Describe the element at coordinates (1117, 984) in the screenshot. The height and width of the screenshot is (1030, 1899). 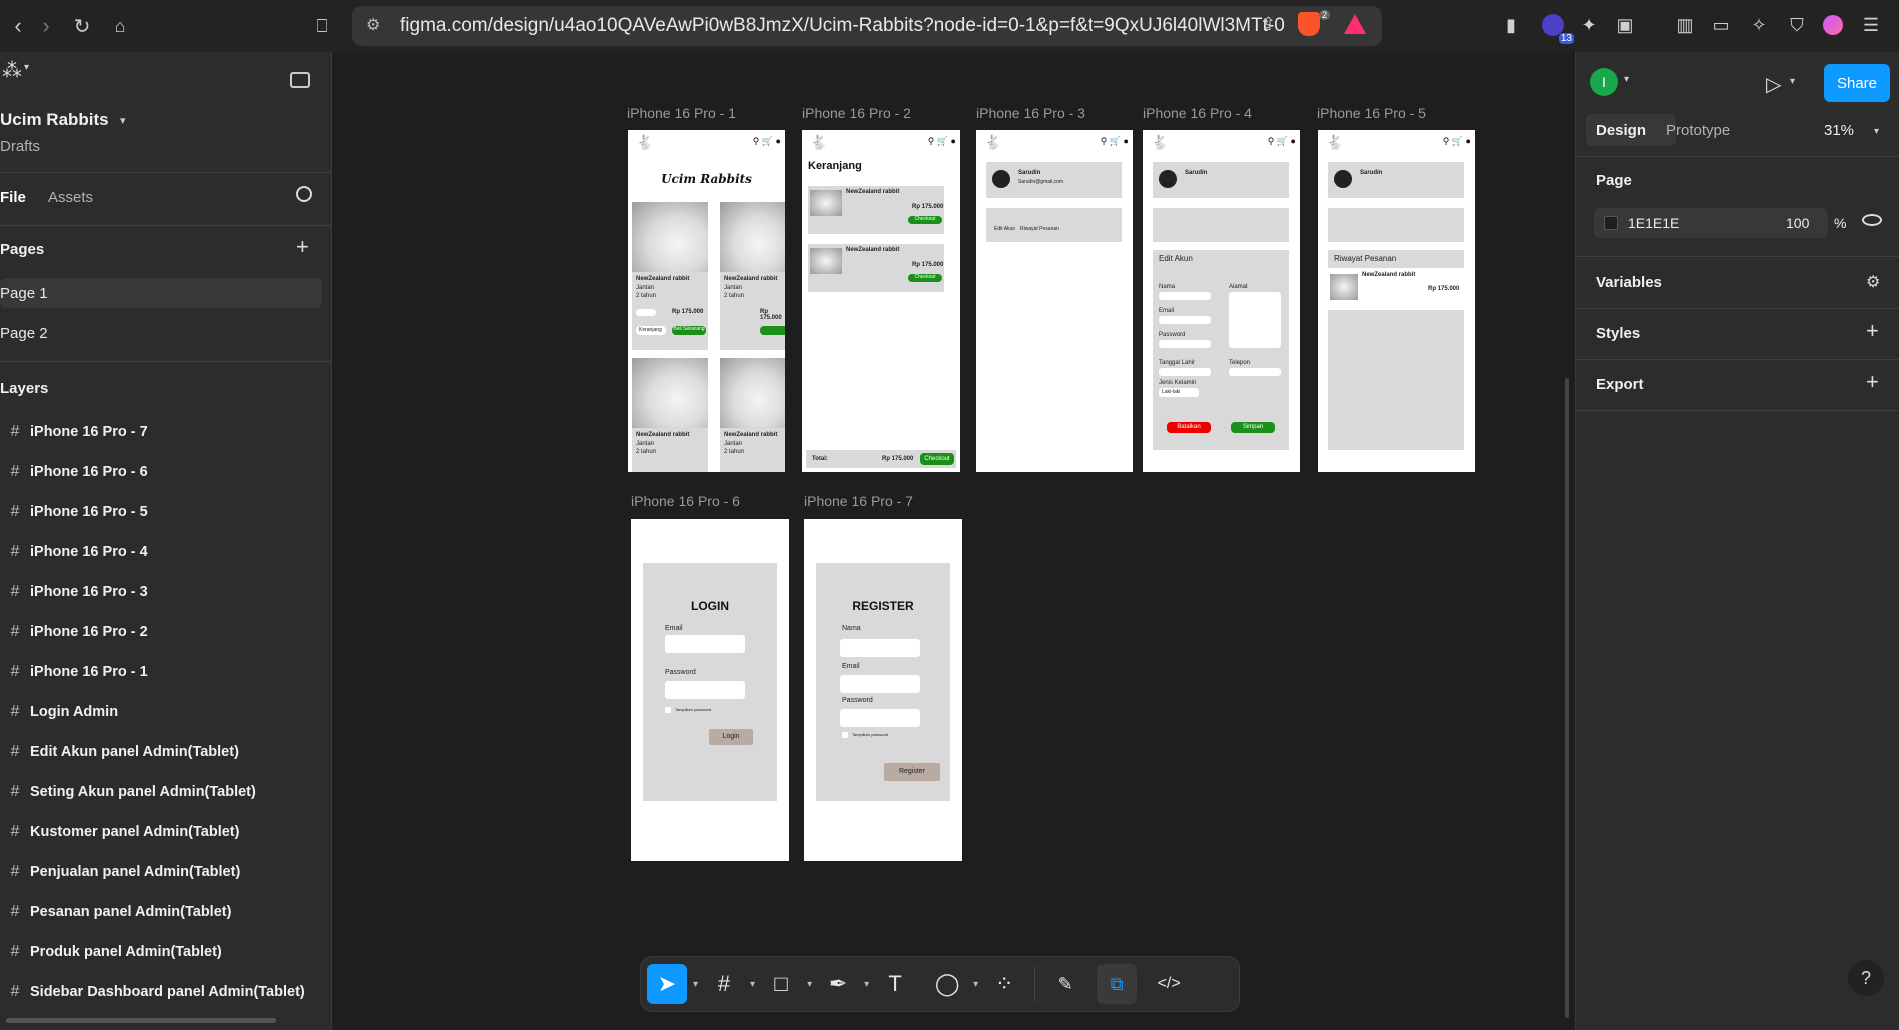
I see `design-mode-icon: ⧉` at that location.